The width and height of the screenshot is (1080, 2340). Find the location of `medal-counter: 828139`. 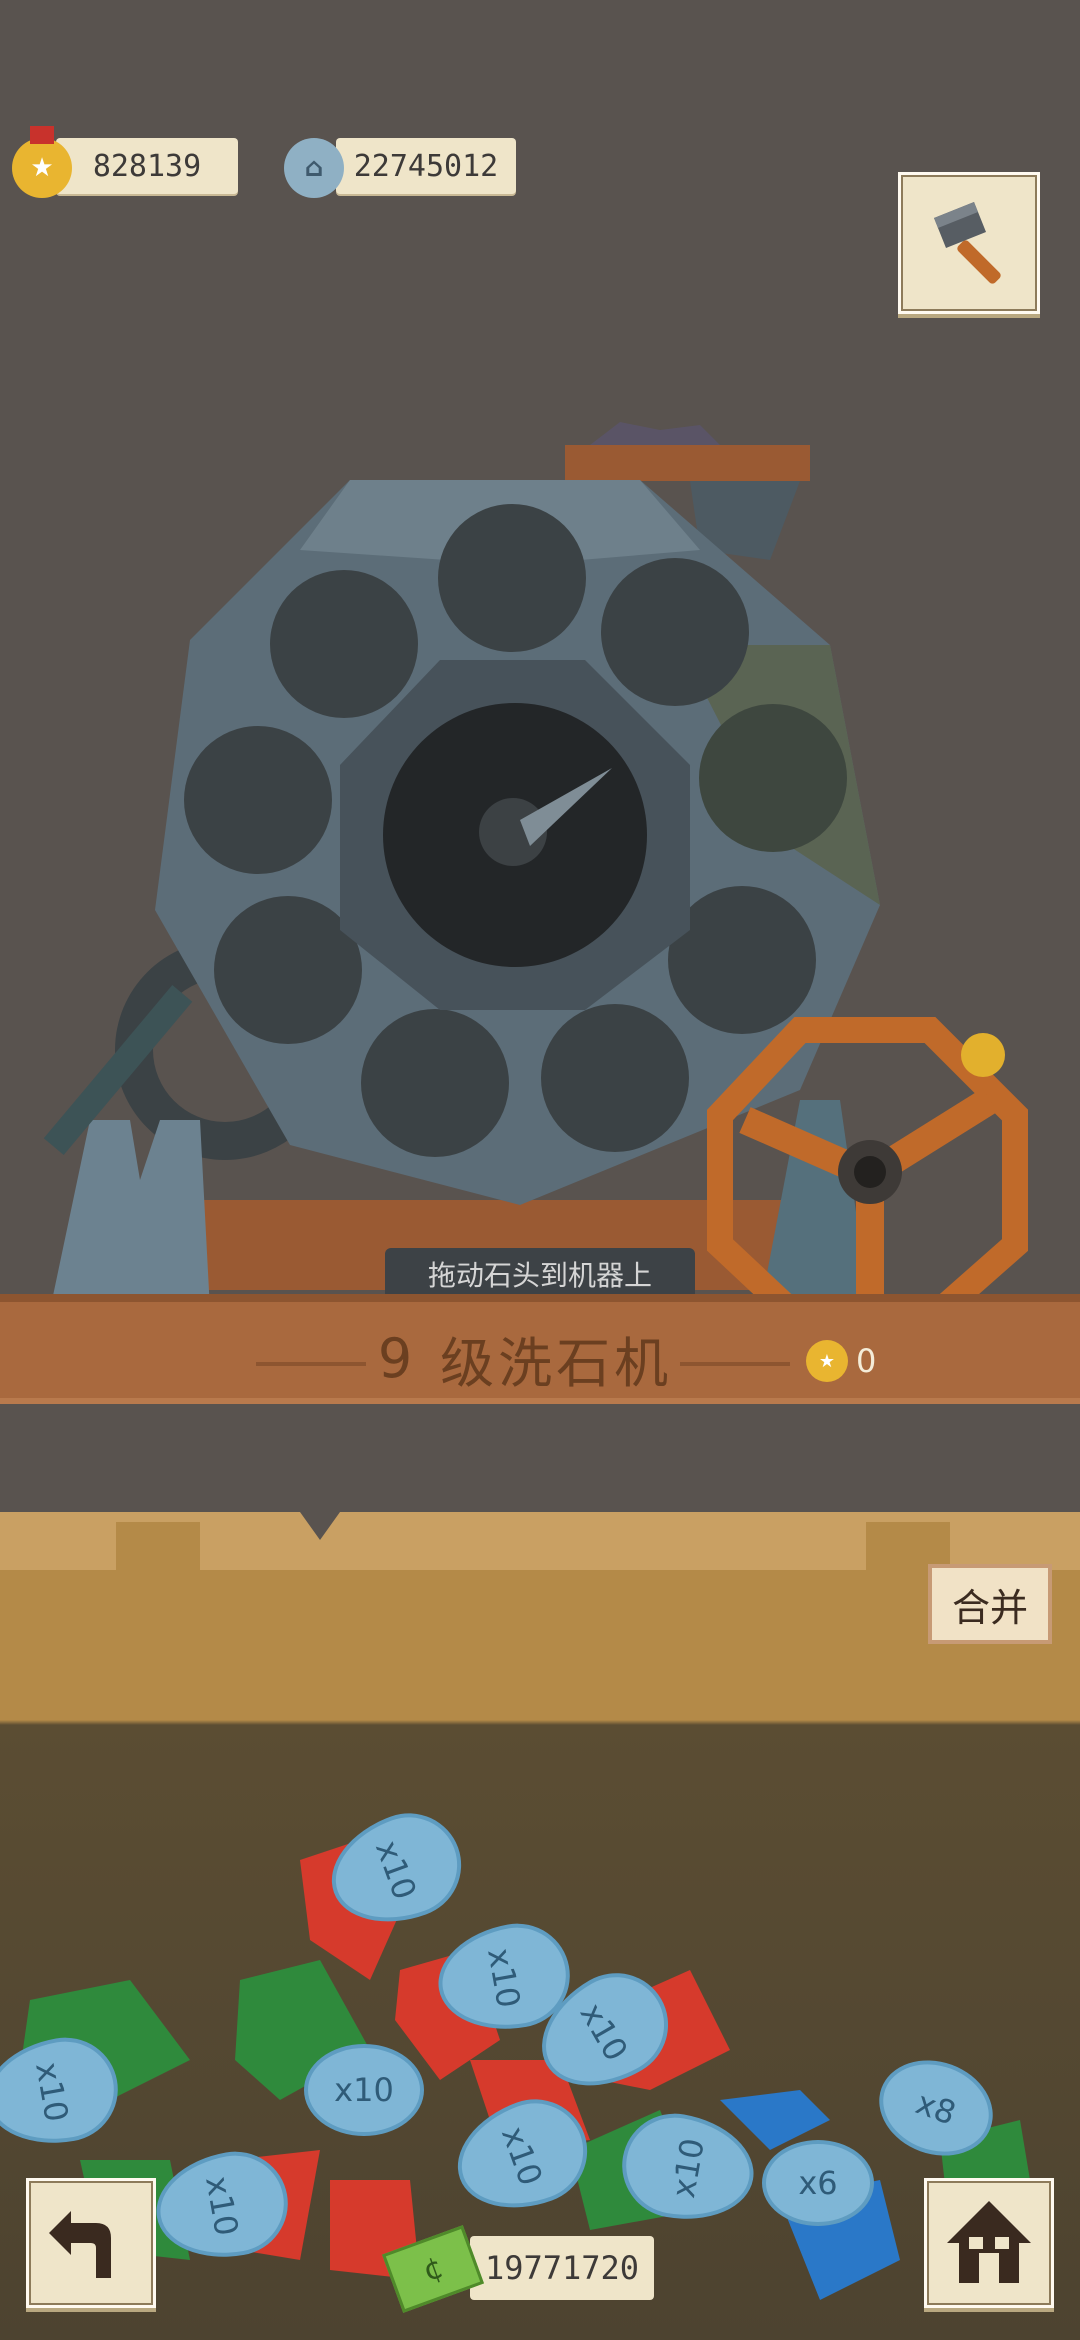

medal-counter: 828139 is located at coordinates (147, 166).